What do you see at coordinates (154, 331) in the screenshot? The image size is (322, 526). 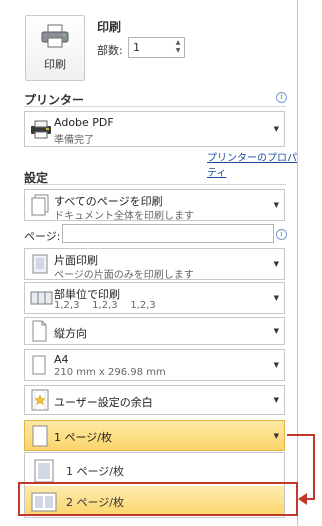 I see `orientation-dropdown: 縦方向 ▼` at bounding box center [154, 331].